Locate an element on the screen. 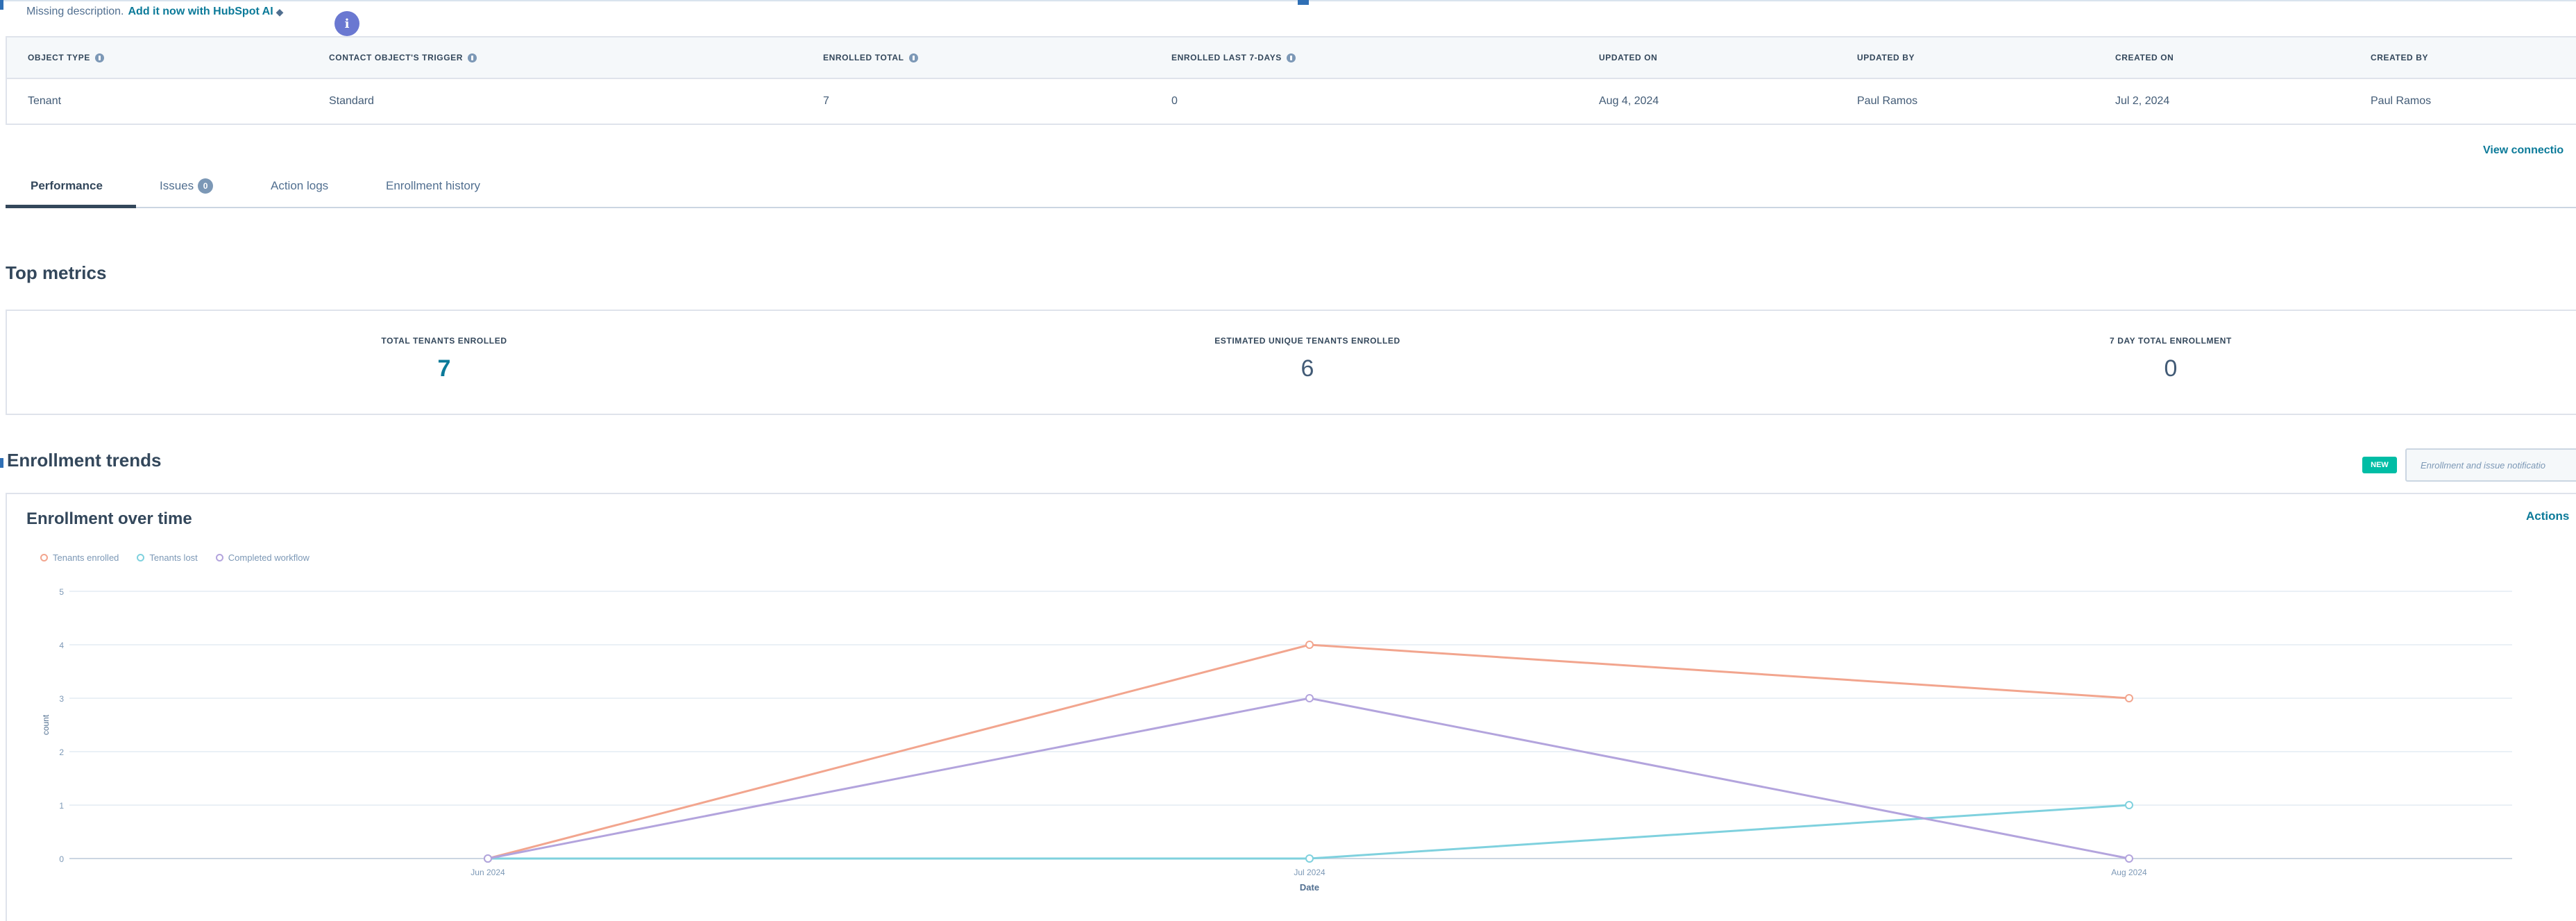  legend-item-tenants-lost: Tenants lost is located at coordinates (167, 557).